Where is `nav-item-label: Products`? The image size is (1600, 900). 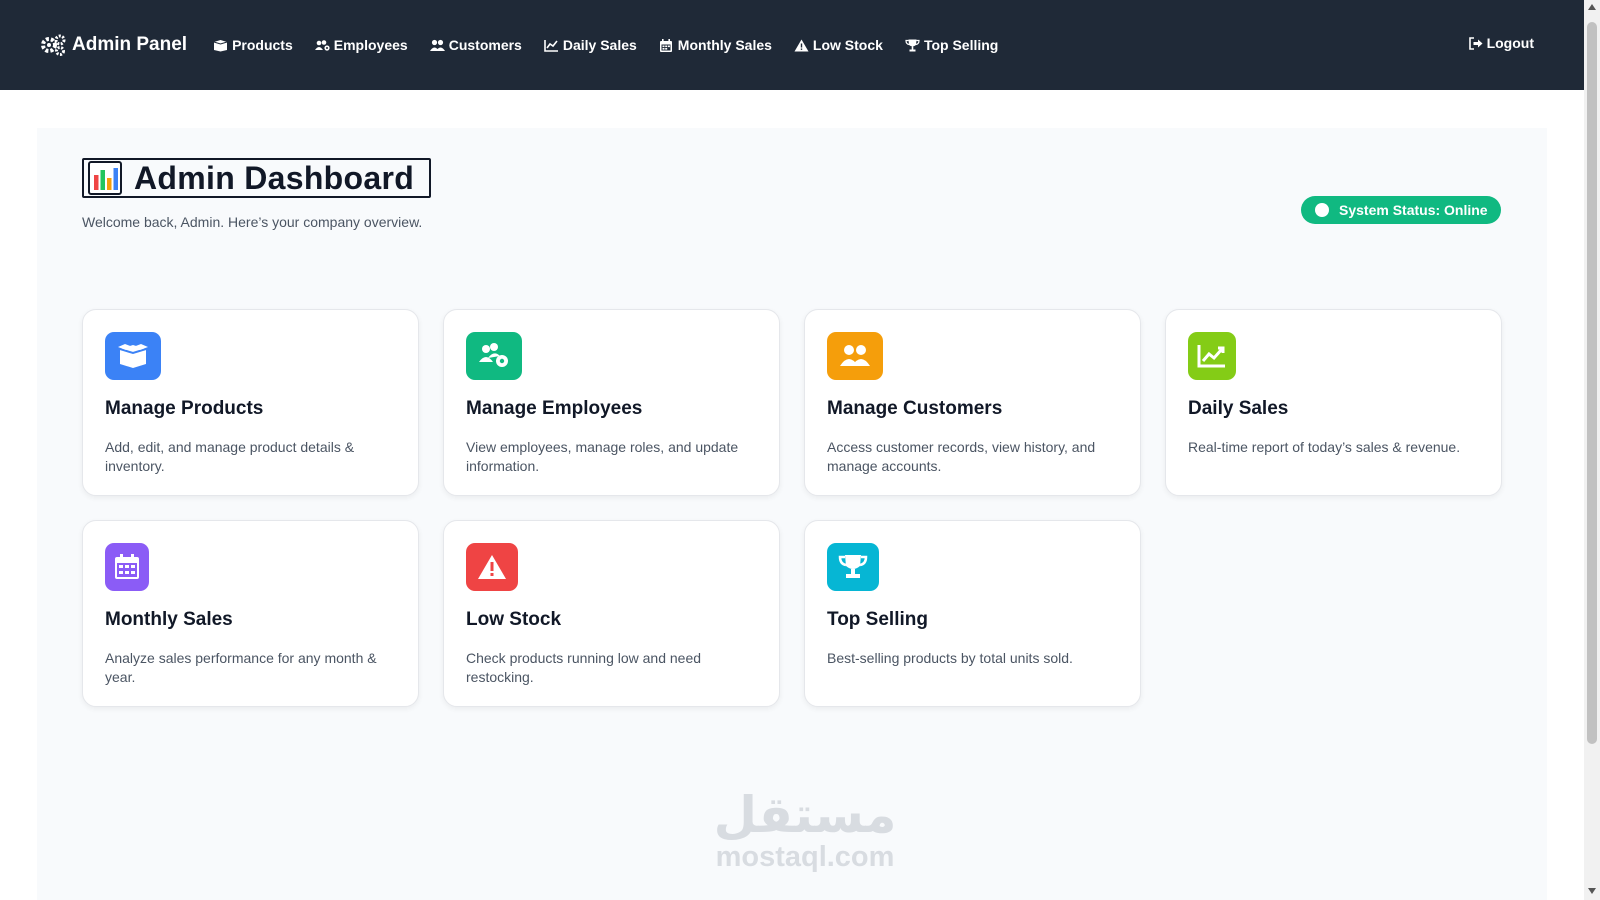 nav-item-label: Products is located at coordinates (262, 45).